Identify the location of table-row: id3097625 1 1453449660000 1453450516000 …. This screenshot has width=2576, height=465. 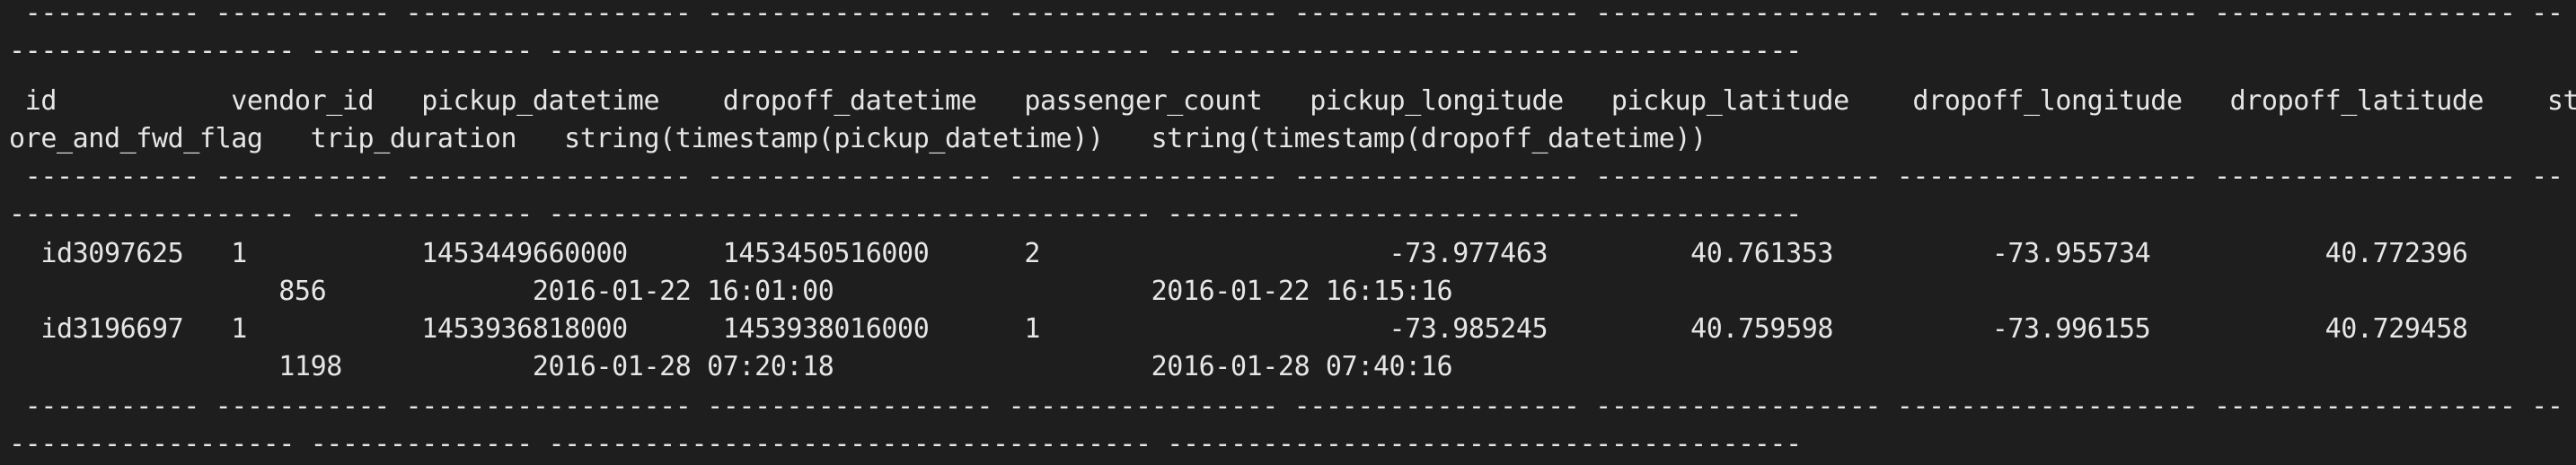
(1292, 253).